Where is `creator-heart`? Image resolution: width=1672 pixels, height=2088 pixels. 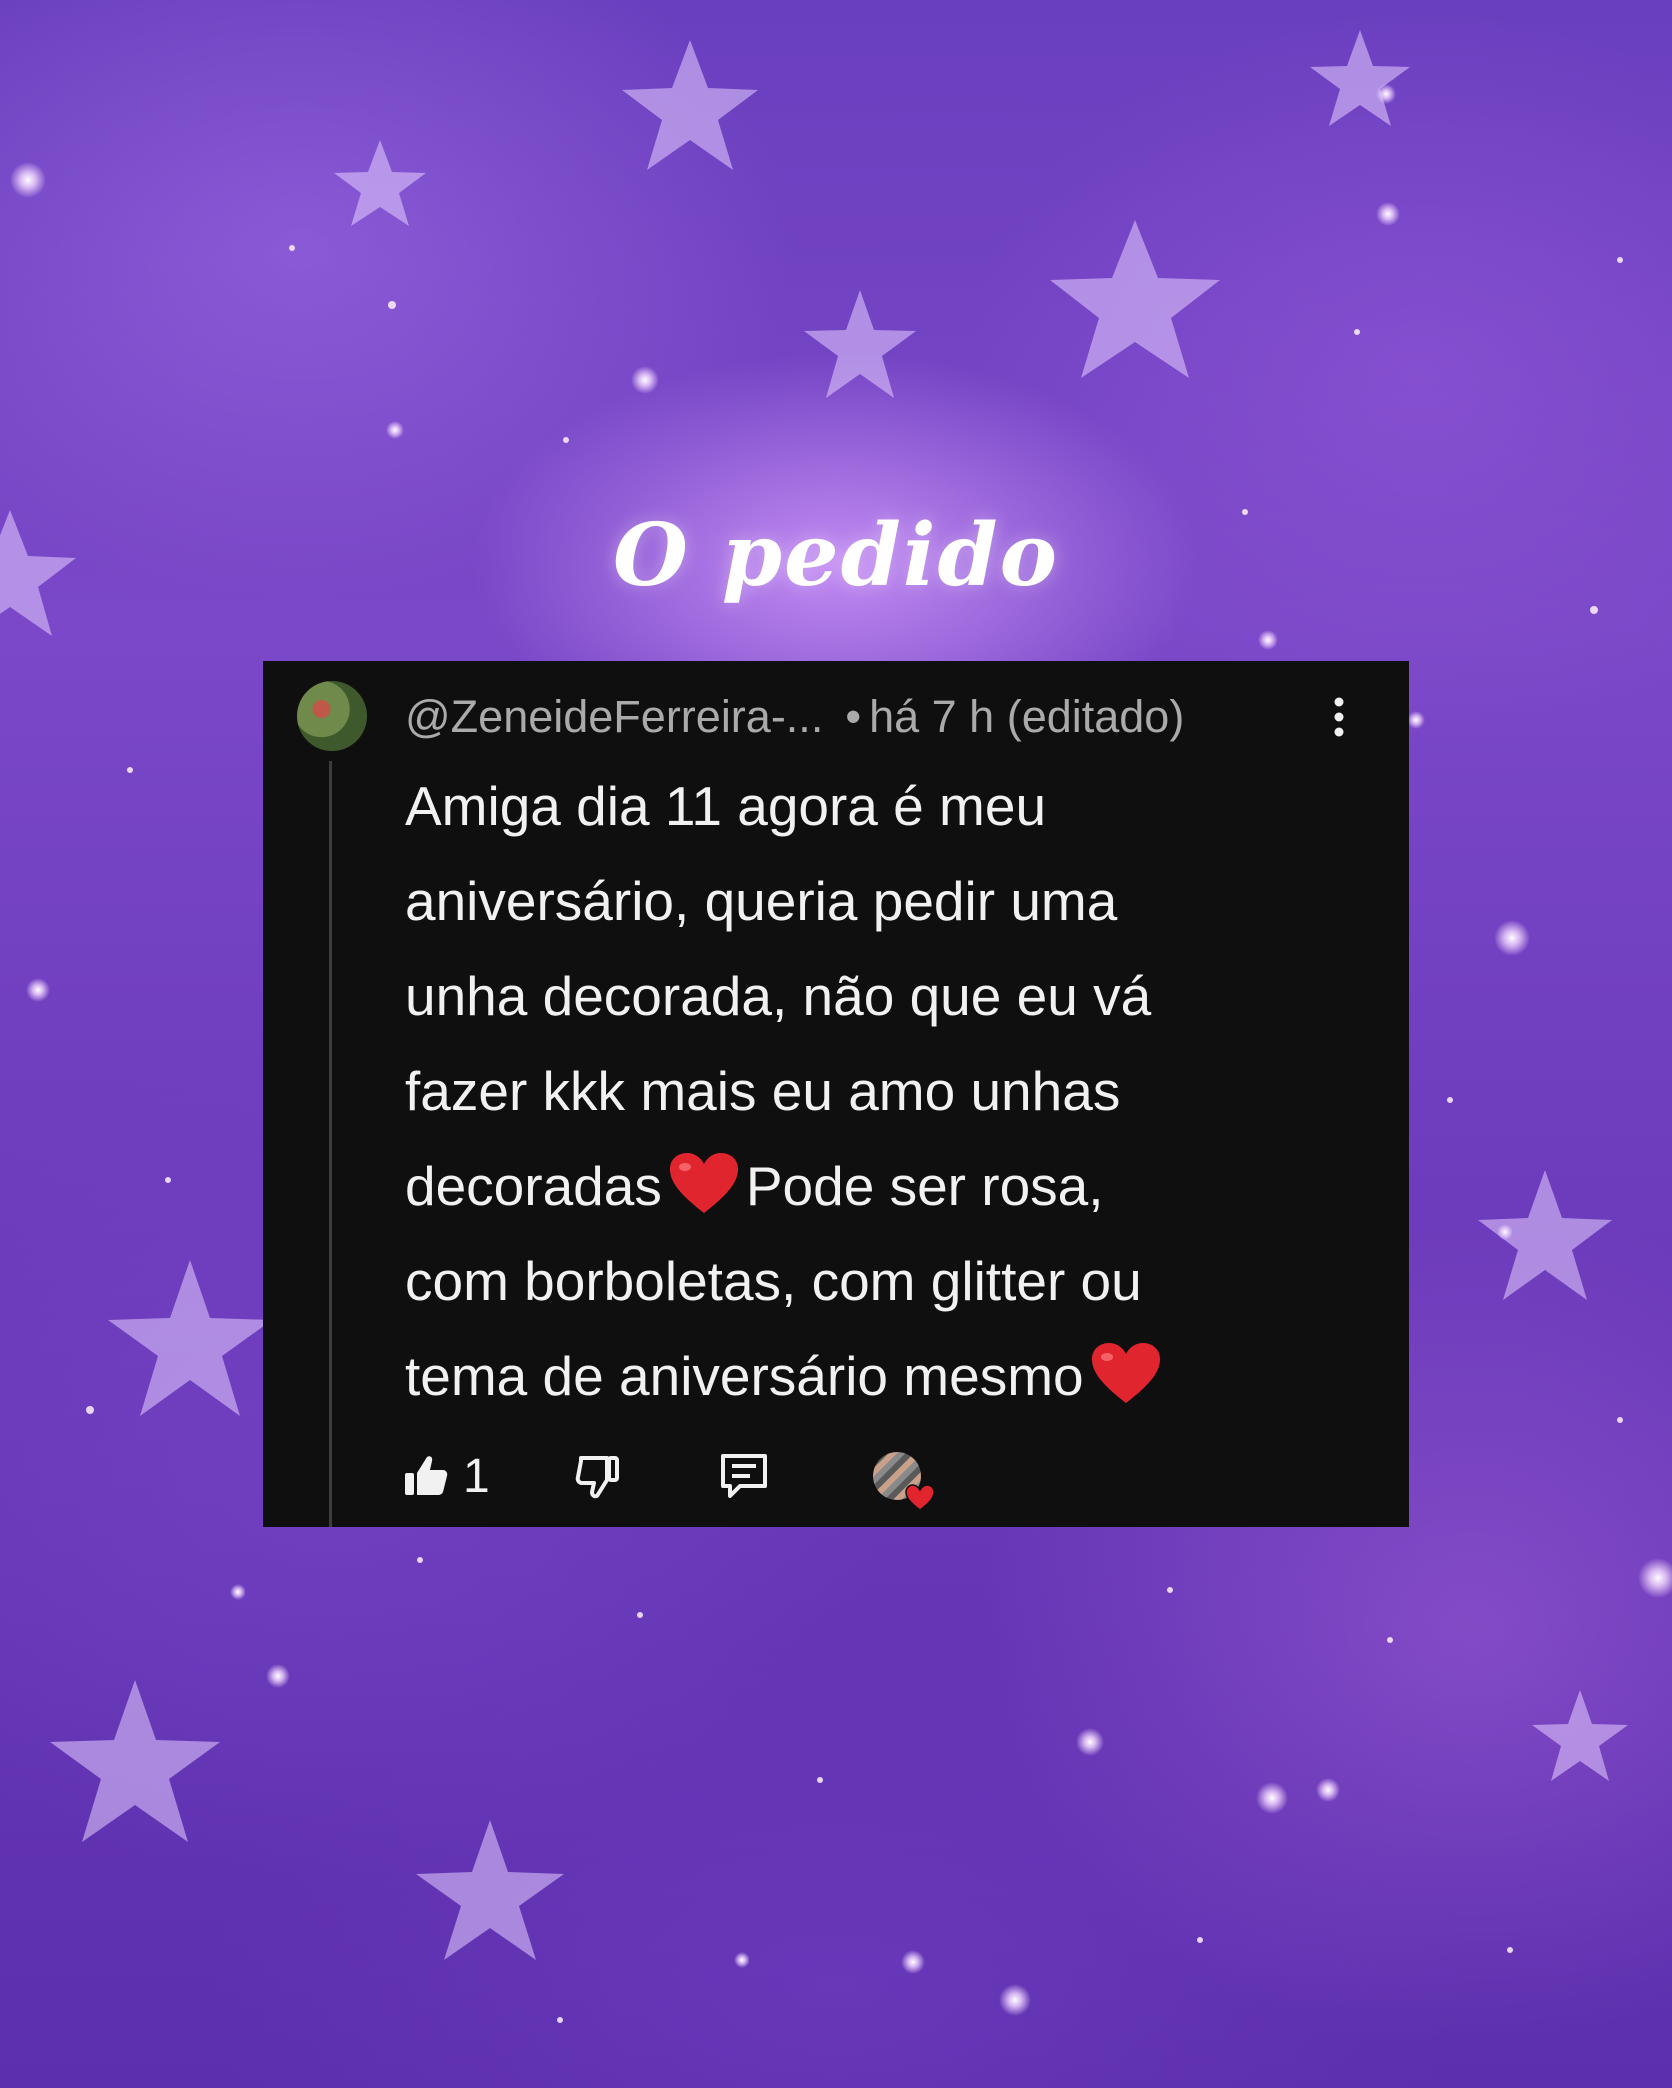
creator-heart is located at coordinates (904, 1476).